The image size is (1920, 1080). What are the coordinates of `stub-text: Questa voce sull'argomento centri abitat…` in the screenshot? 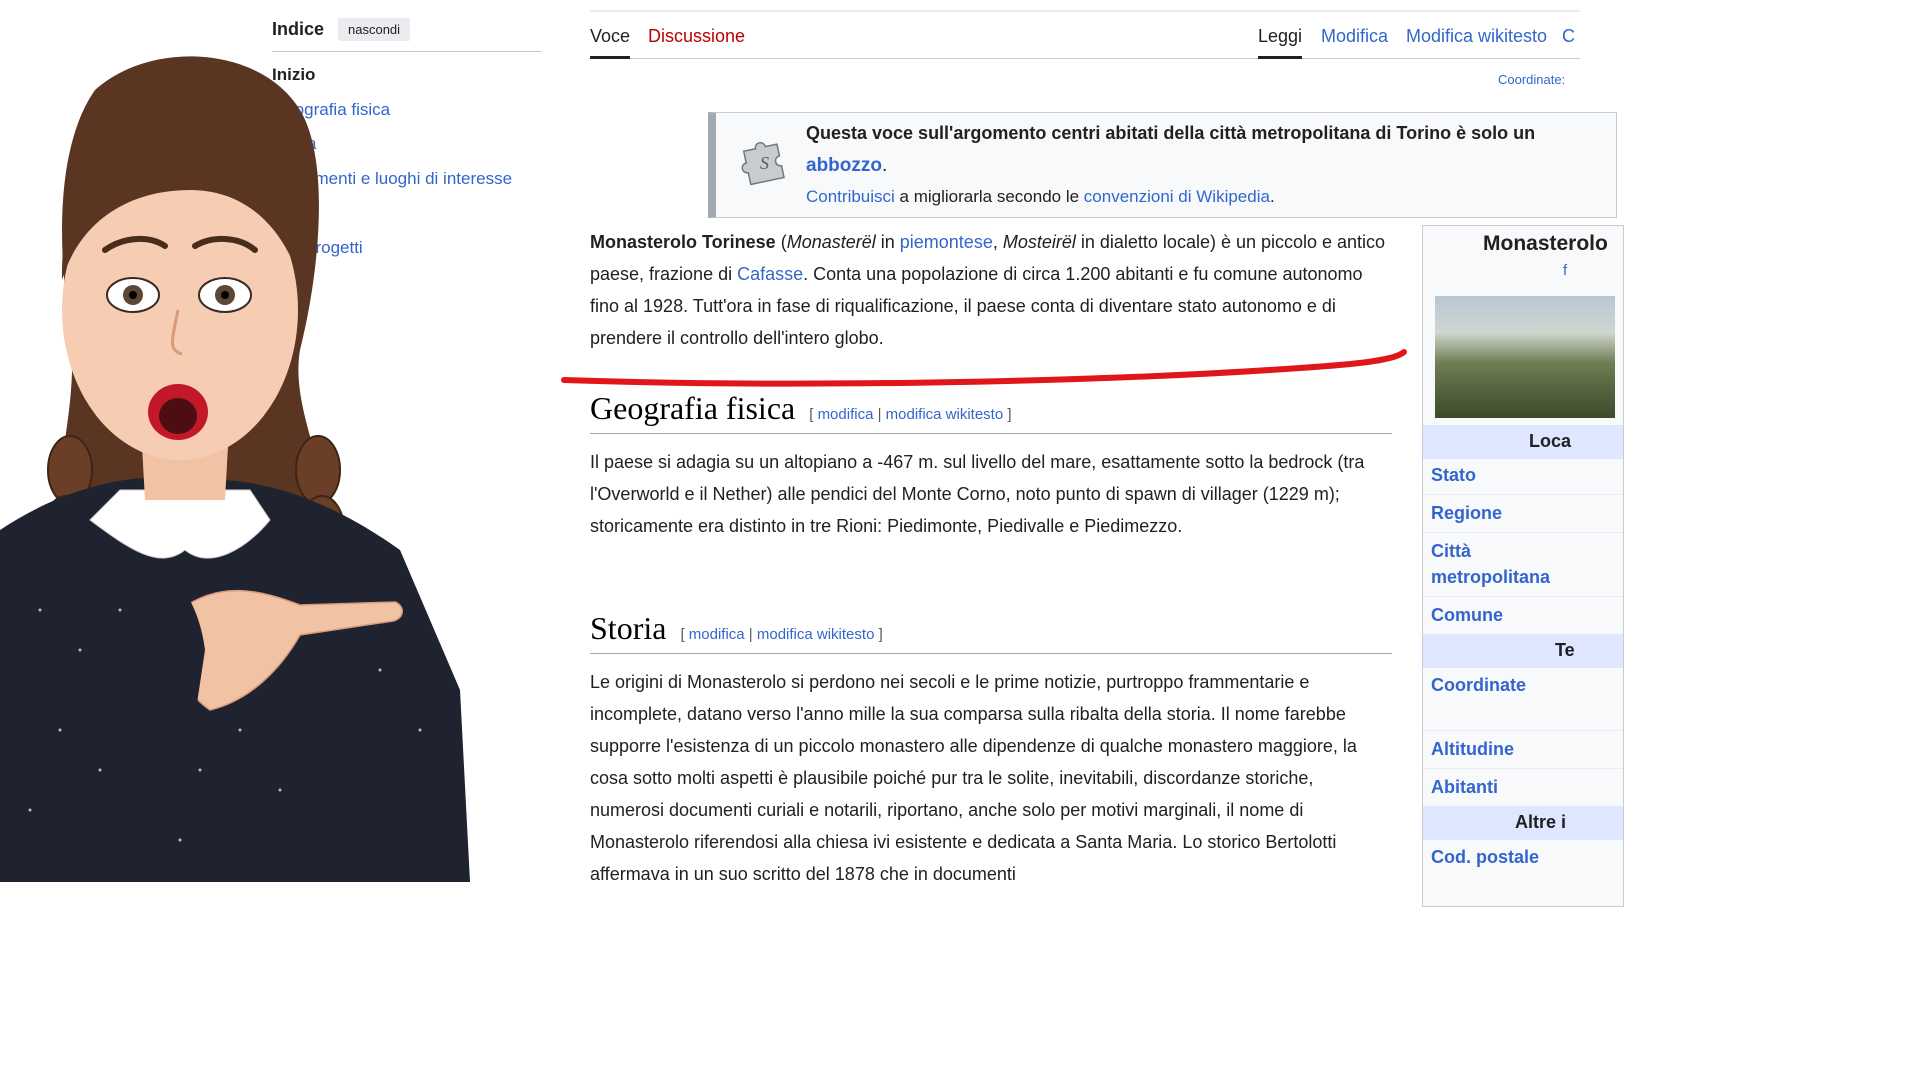 It's located at (1171, 133).